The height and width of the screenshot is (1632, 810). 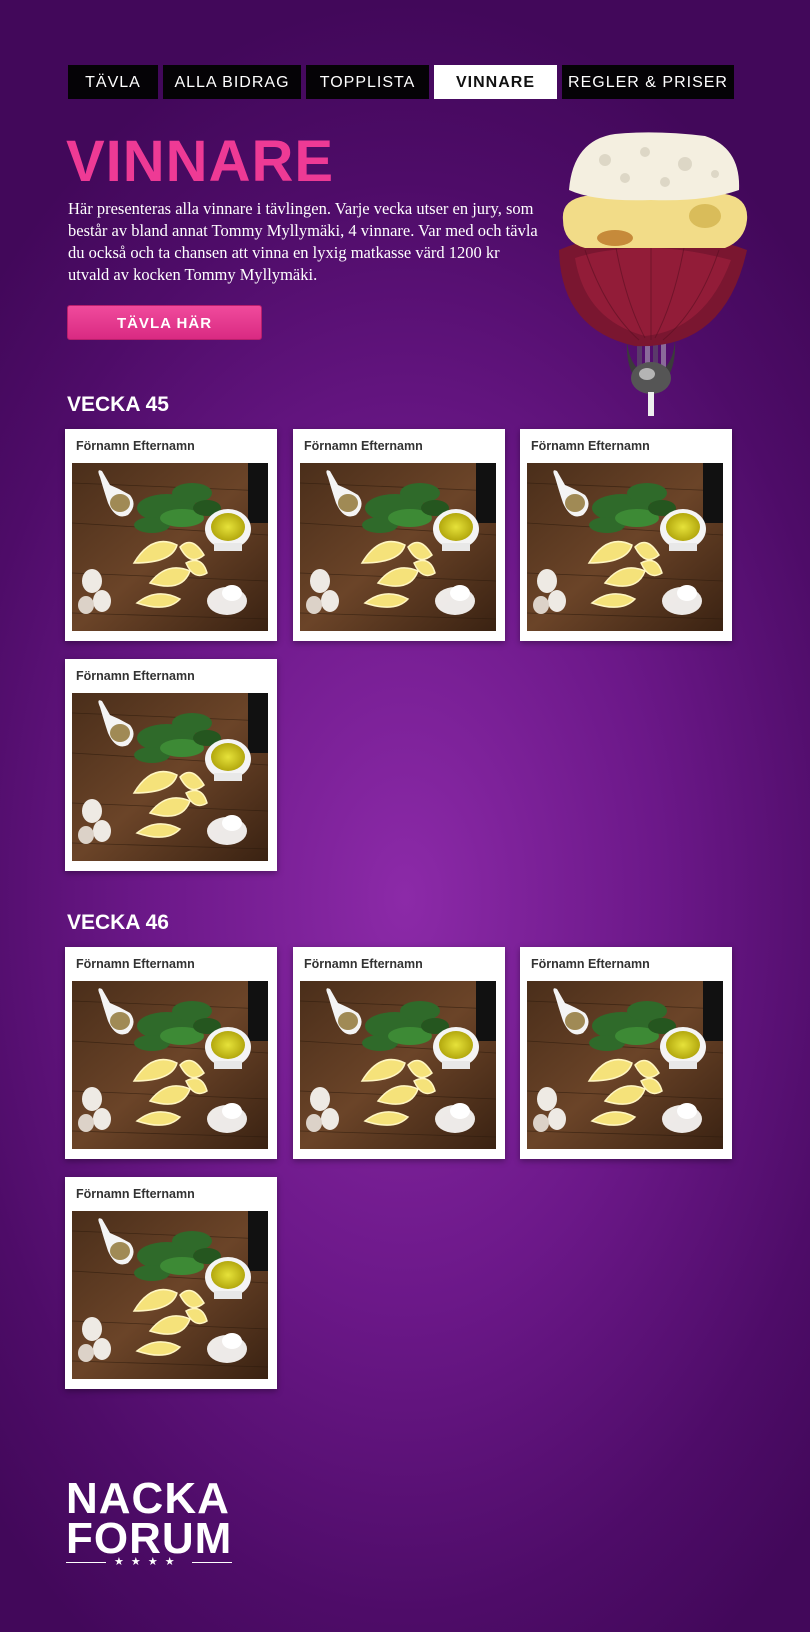 What do you see at coordinates (212, 1562) in the screenshot?
I see `logo-divider-right` at bounding box center [212, 1562].